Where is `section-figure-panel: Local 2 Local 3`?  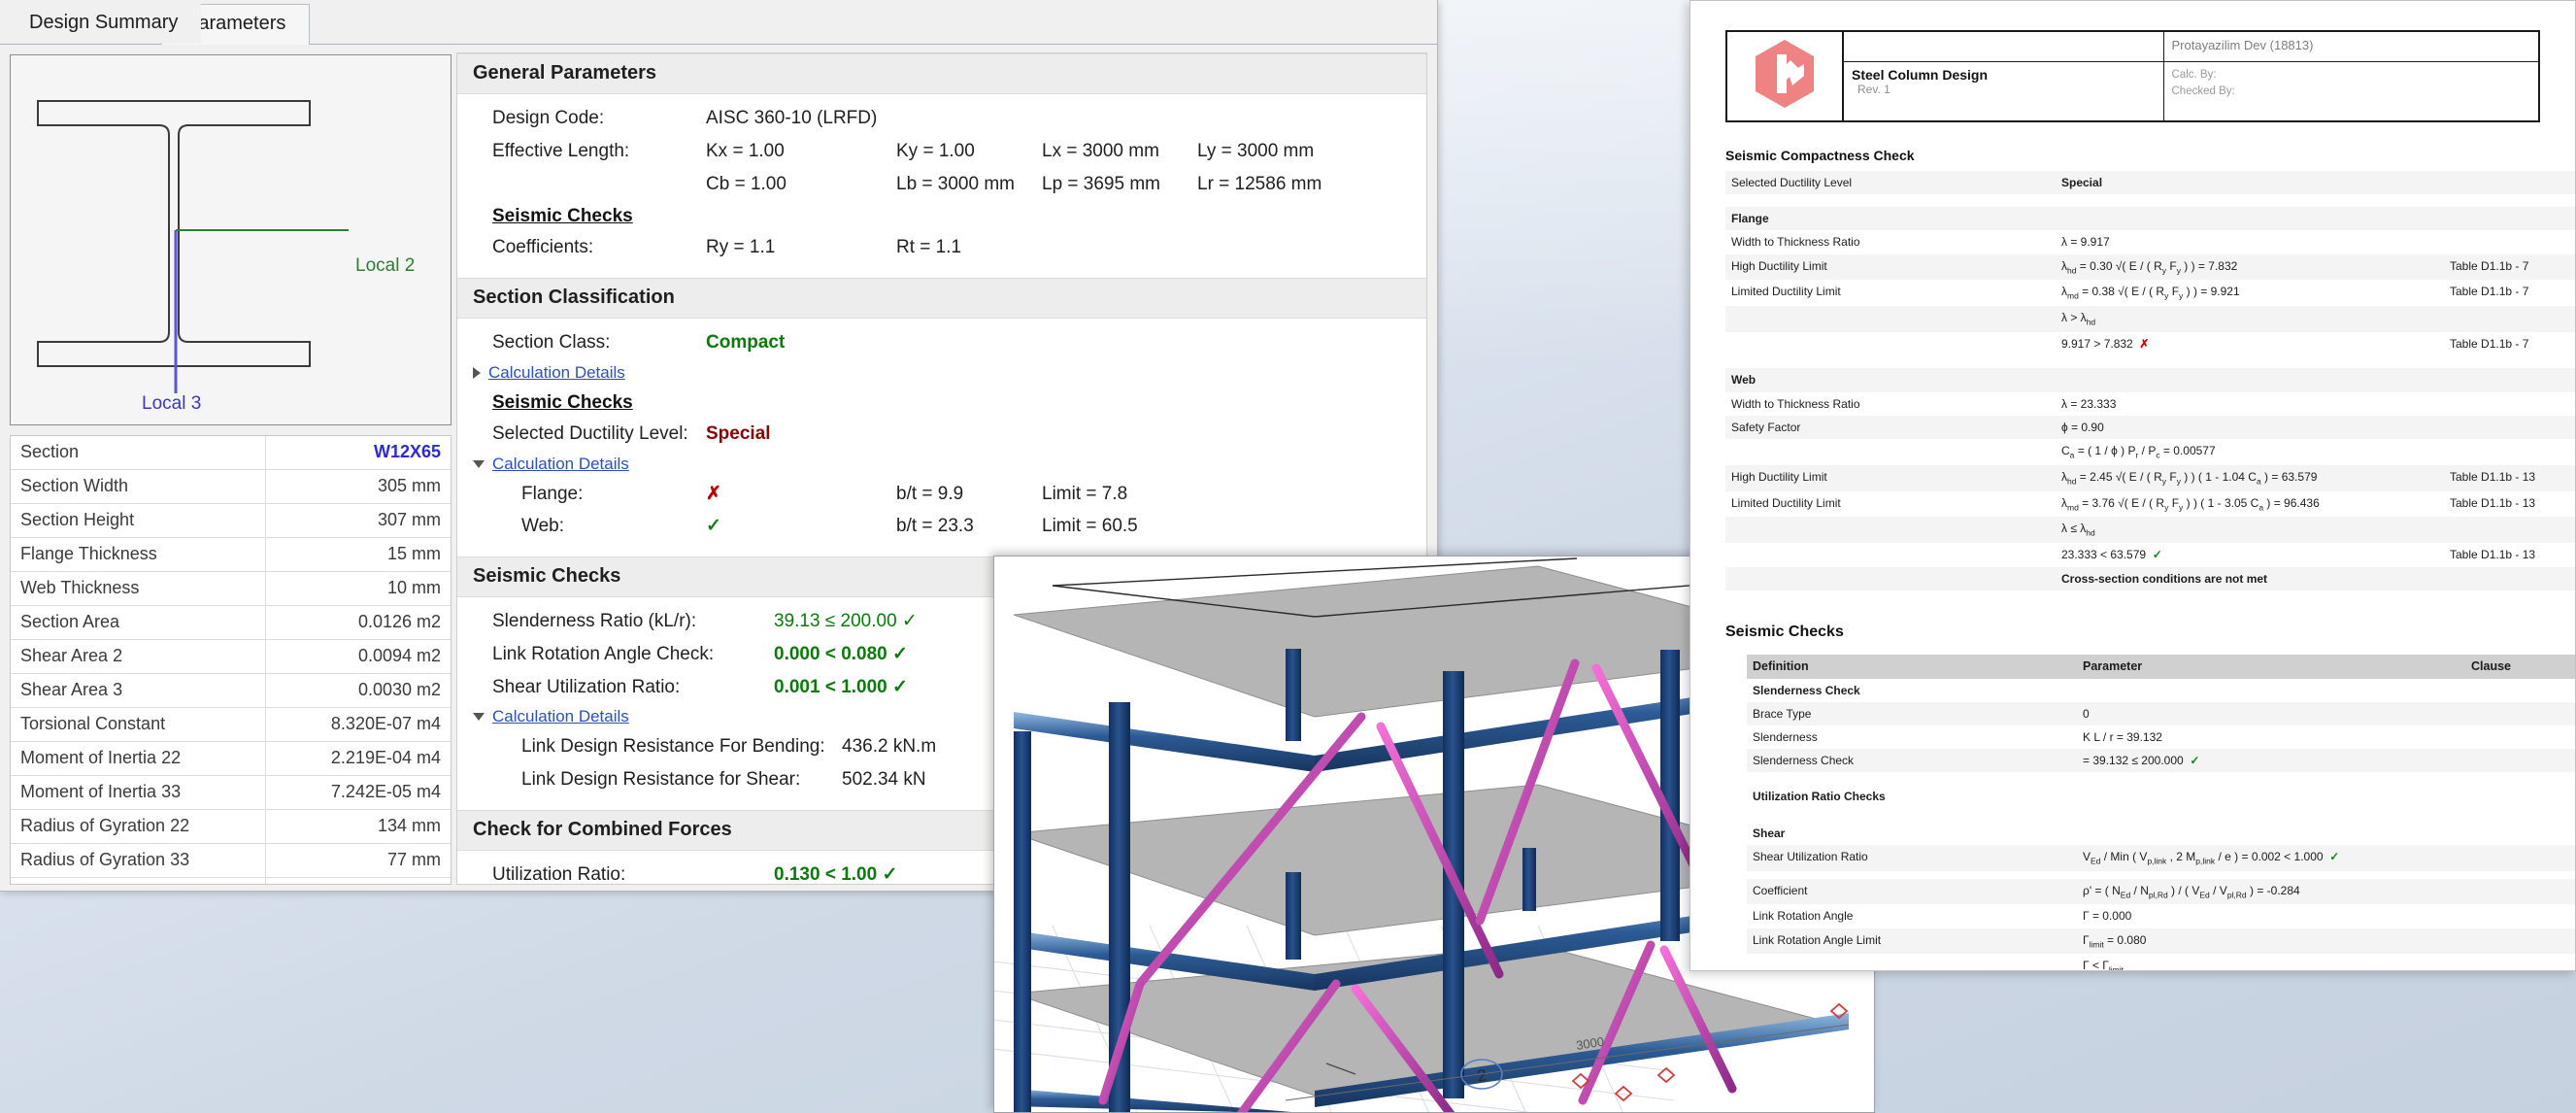 section-figure-panel: Local 2 Local 3 is located at coordinates (231, 239).